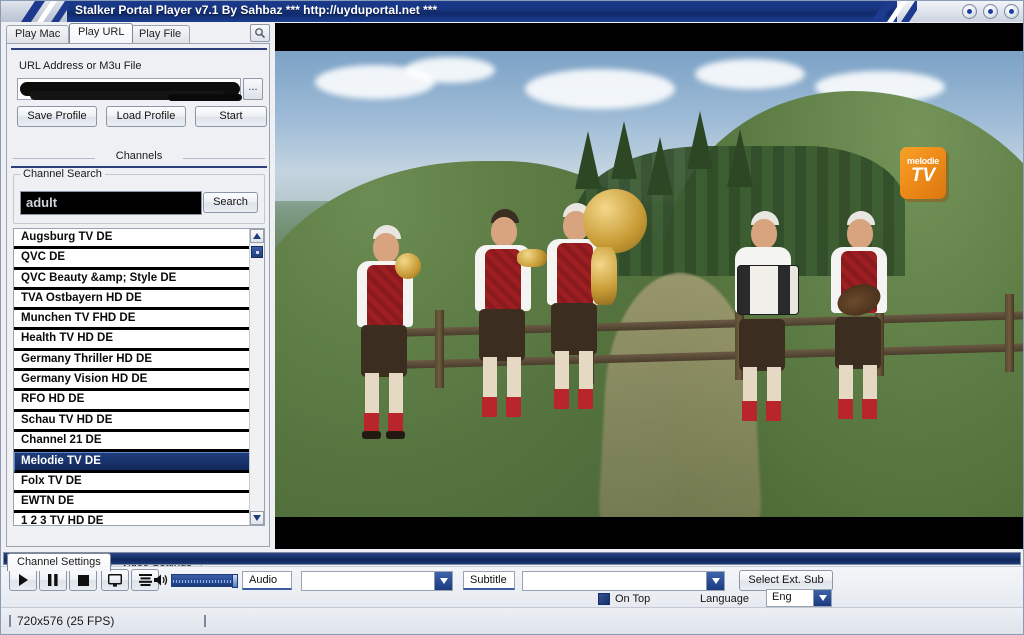 Image resolution: width=1024 pixels, height=635 pixels. I want to click on channels-header-label: Channels, so click(139, 156).